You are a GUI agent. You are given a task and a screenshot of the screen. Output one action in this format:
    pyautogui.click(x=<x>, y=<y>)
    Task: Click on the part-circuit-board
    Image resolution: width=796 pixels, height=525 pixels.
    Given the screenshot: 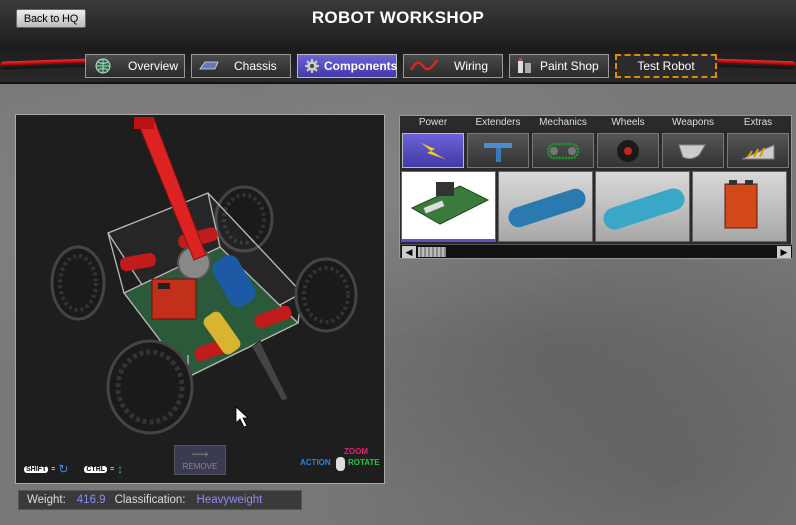 What is the action you would take?
    pyautogui.click(x=448, y=206)
    